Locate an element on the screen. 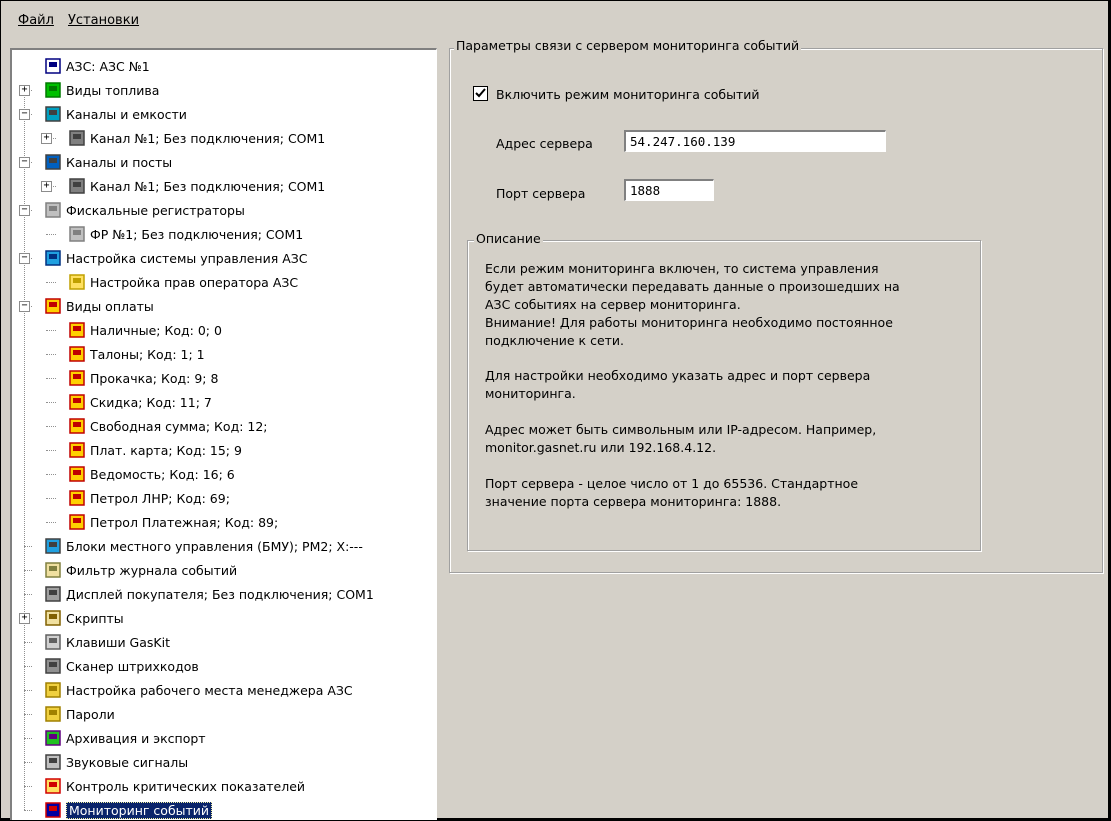  tree-item: Пароли is located at coordinates (79, 714).